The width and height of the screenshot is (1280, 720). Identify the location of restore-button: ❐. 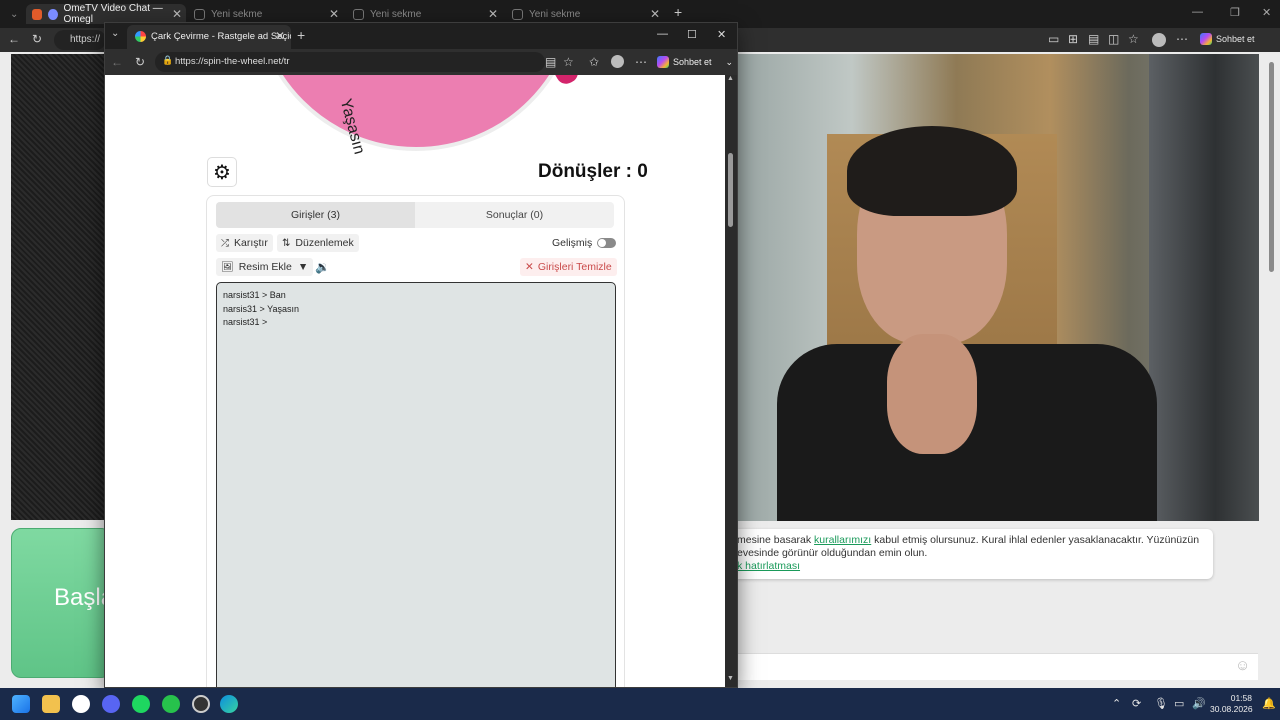
(1235, 12).